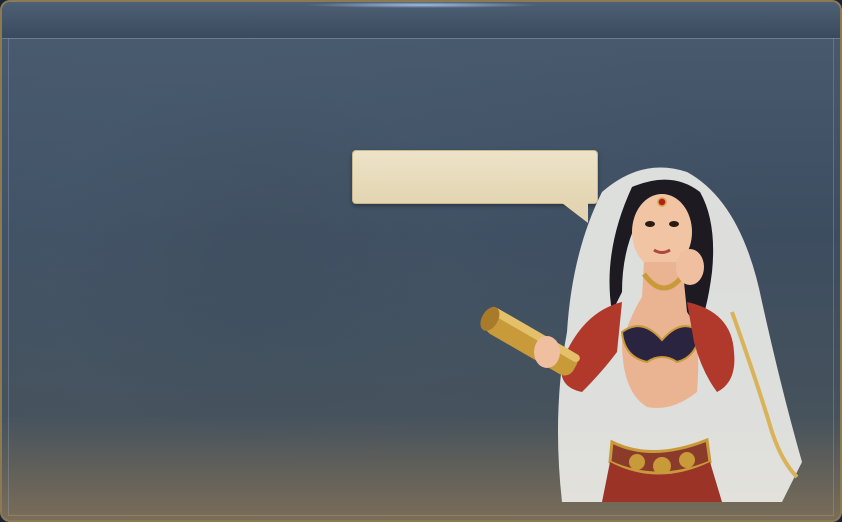  What do you see at coordinates (422, 5) in the screenshot?
I see `header-glow` at bounding box center [422, 5].